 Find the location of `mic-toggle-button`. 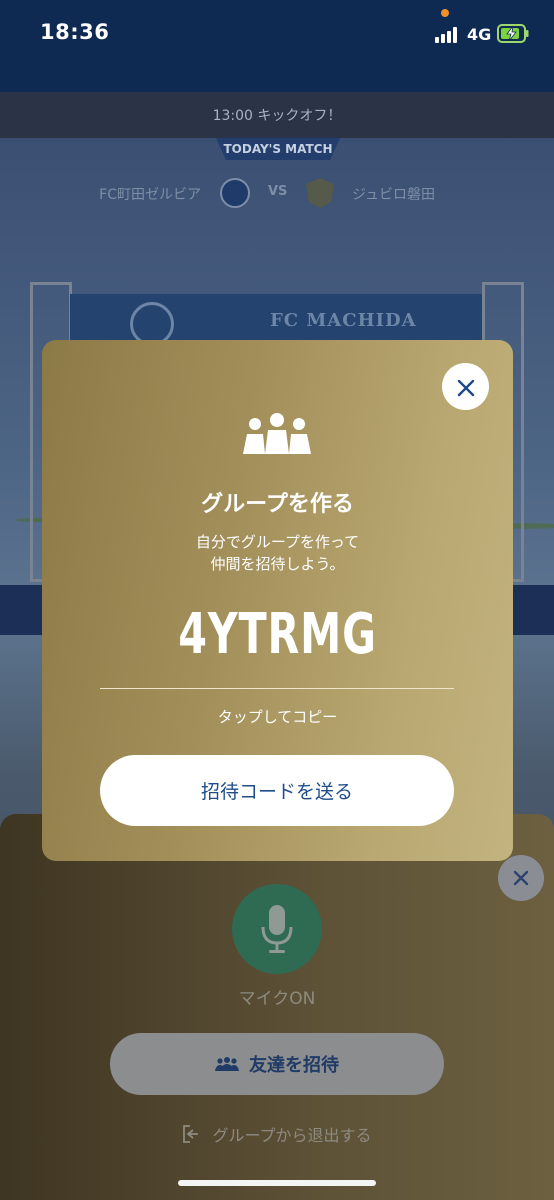

mic-toggle-button is located at coordinates (277, 929).